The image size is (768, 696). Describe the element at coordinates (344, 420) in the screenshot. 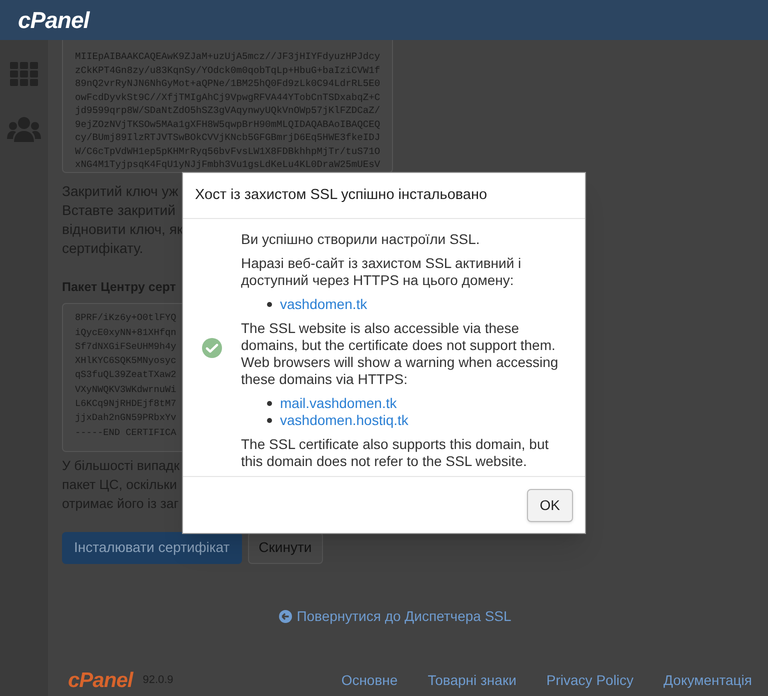

I see `domain-link: vashdomen.hostiq.tk` at that location.